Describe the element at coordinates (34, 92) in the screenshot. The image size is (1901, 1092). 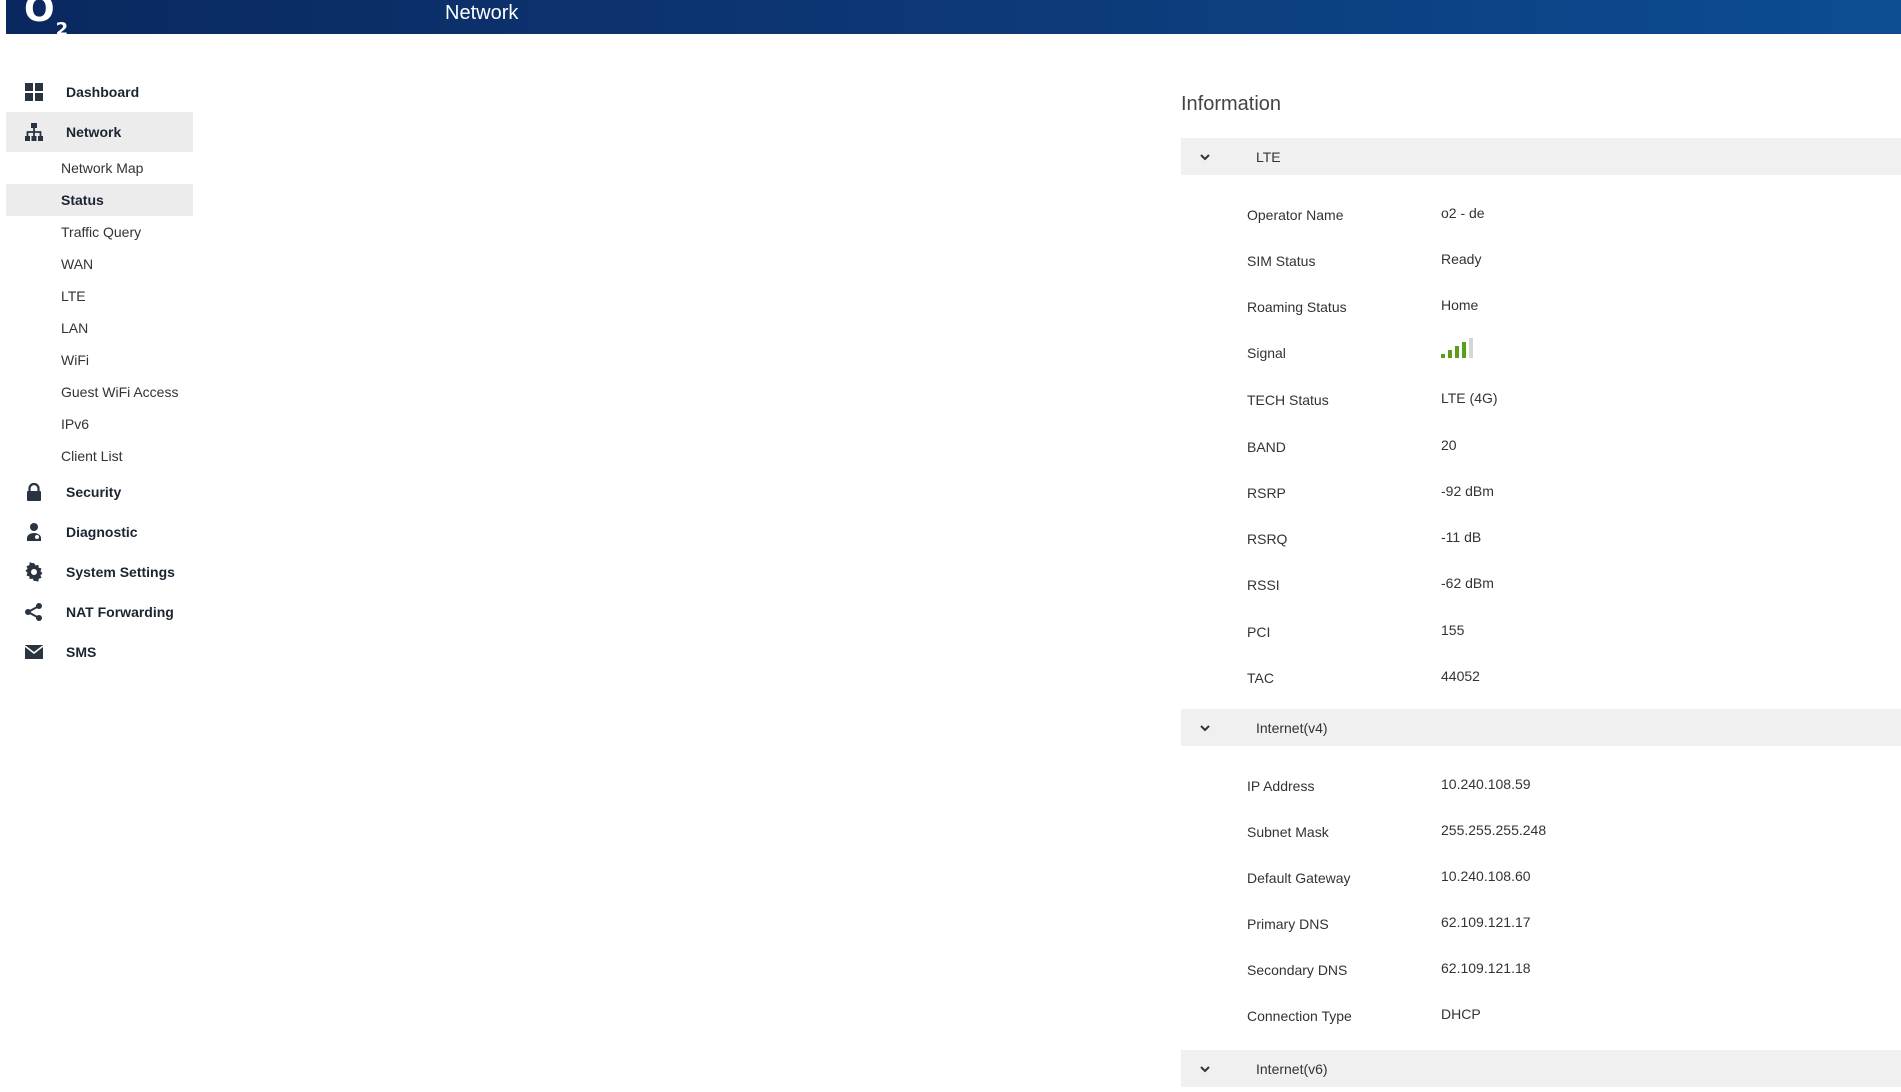
I see `dashboard-icon` at that location.